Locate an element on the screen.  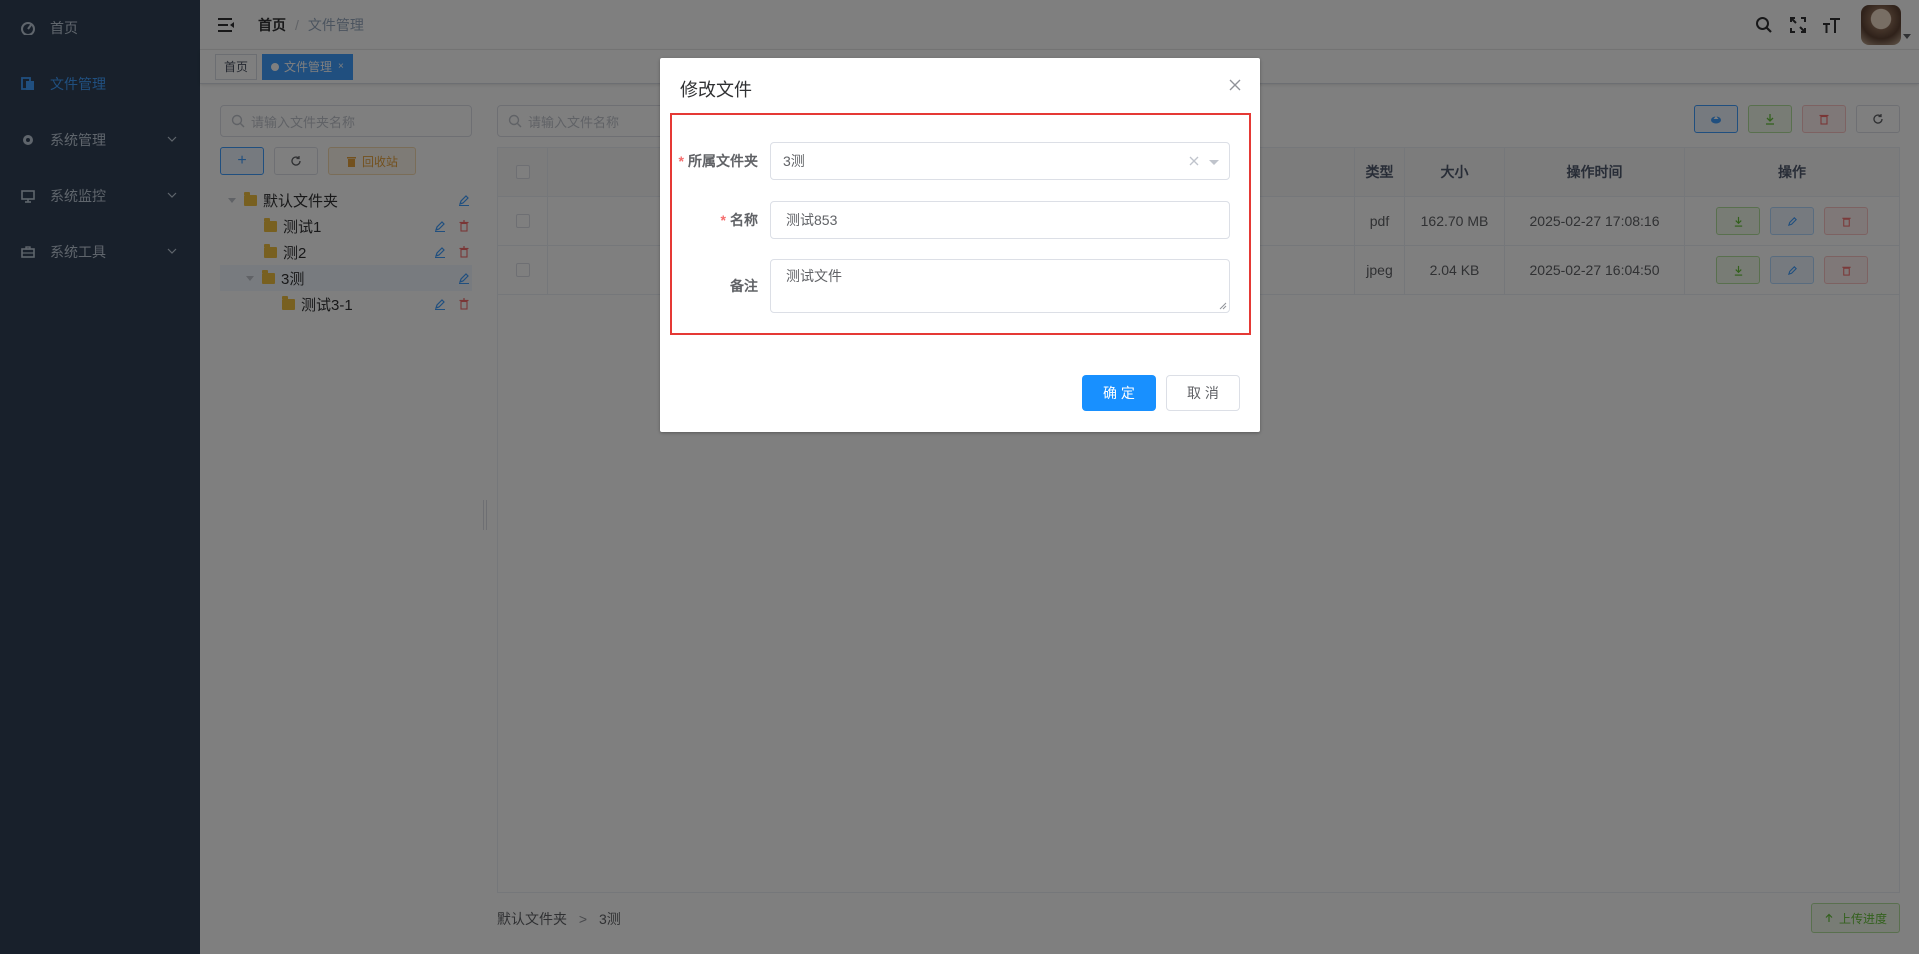
name-input-value: 测试853 is located at coordinates (812, 220).